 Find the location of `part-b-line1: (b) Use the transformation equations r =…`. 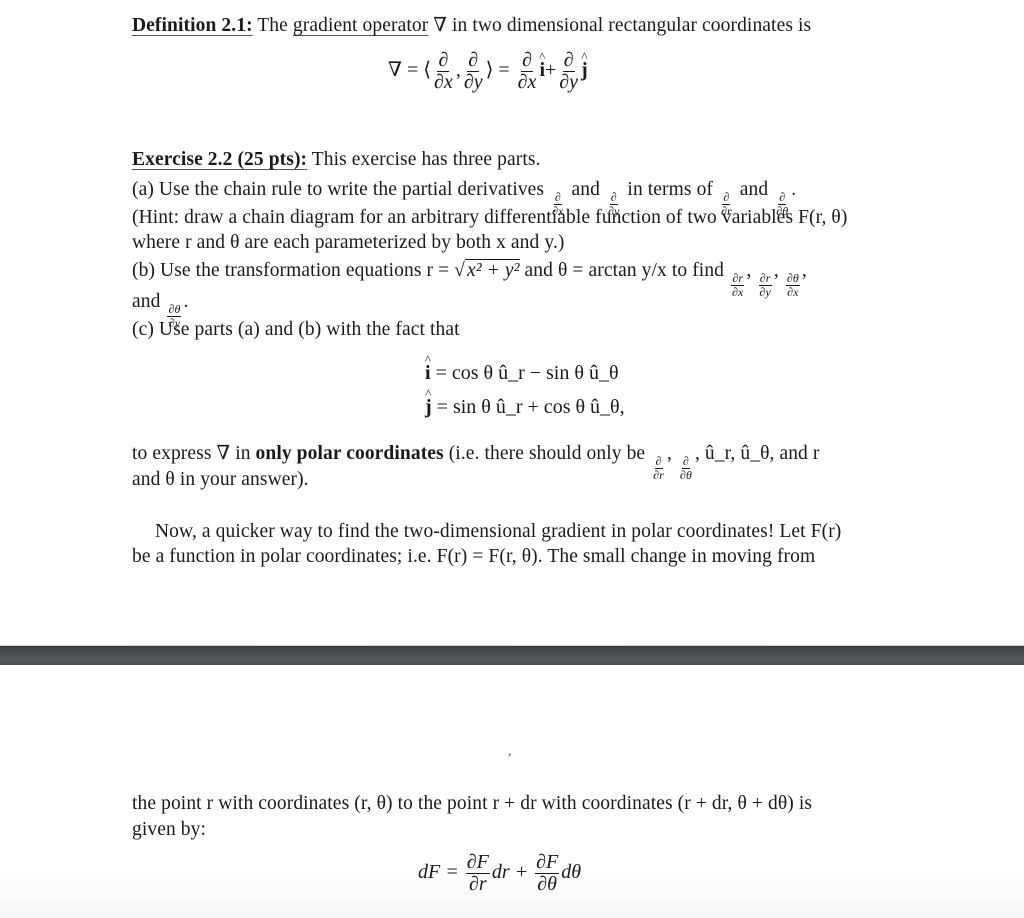

part-b-line1: (b) Use the transformation equations r =… is located at coordinates (469, 279).